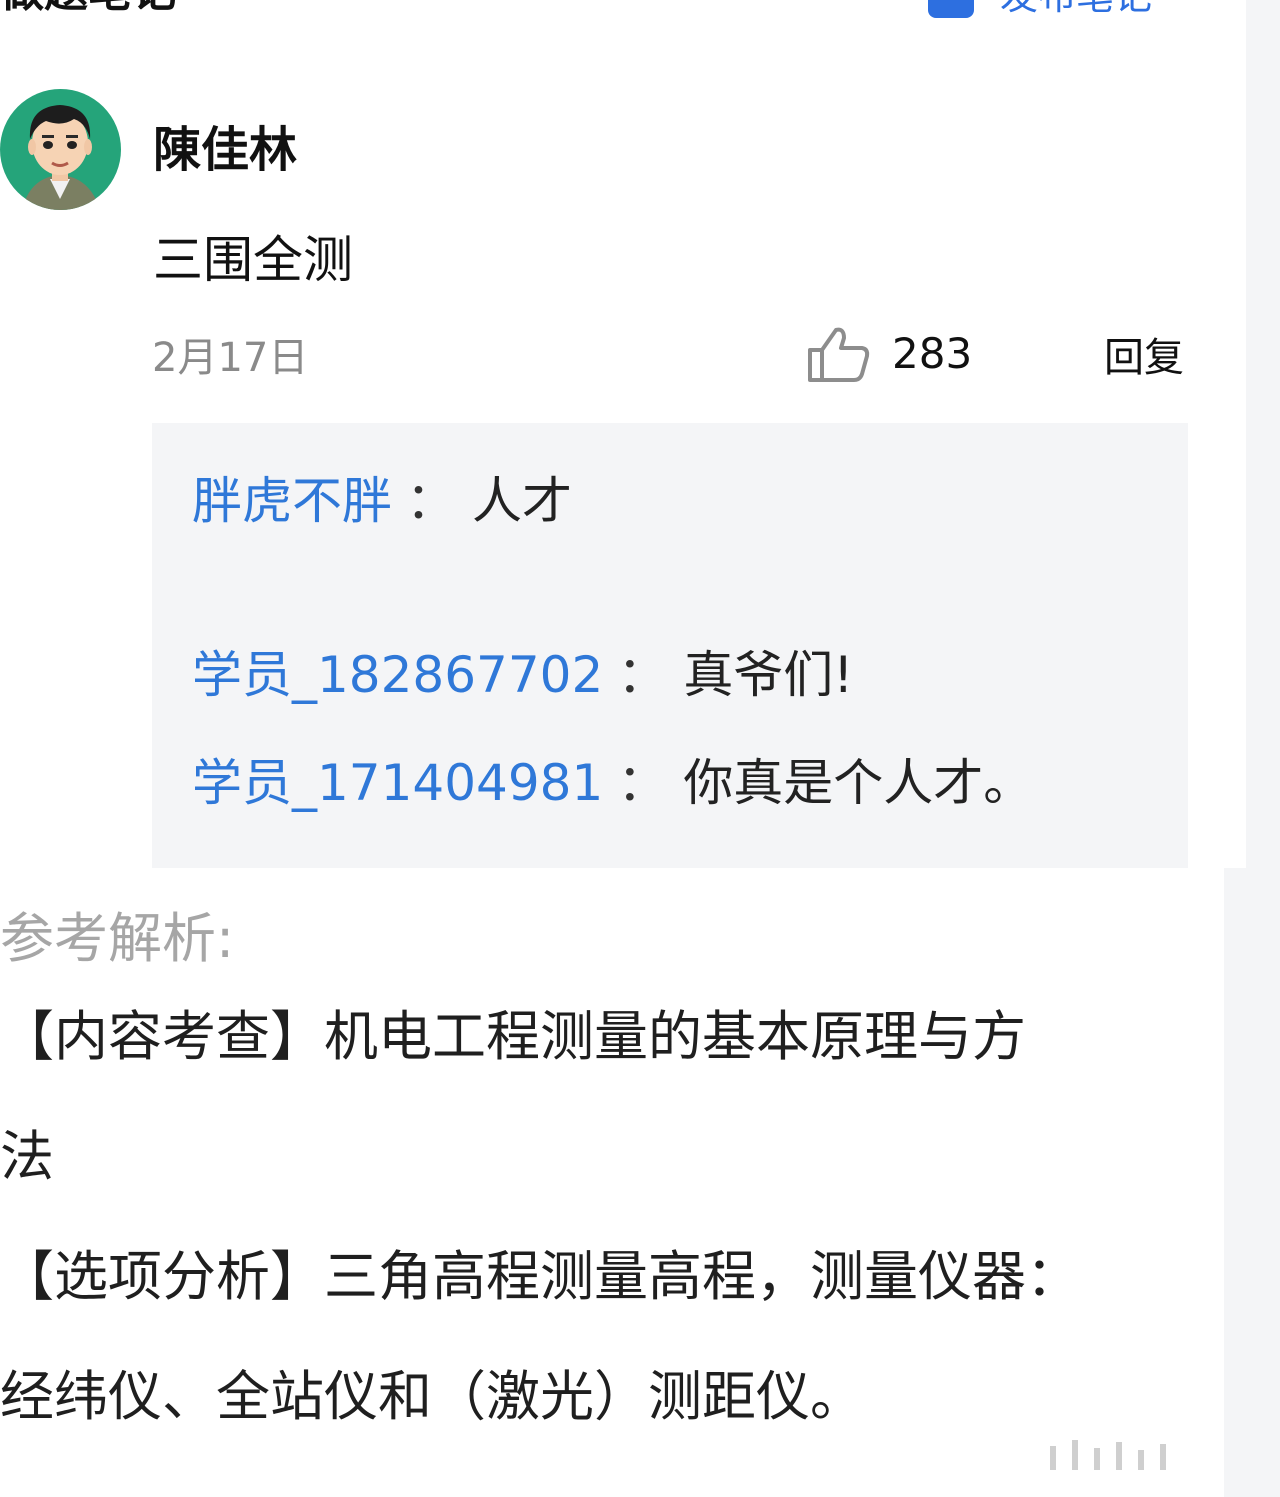 The image size is (1280, 1497). What do you see at coordinates (1144, 358) in the screenshot?
I see `reply-button: 回复` at bounding box center [1144, 358].